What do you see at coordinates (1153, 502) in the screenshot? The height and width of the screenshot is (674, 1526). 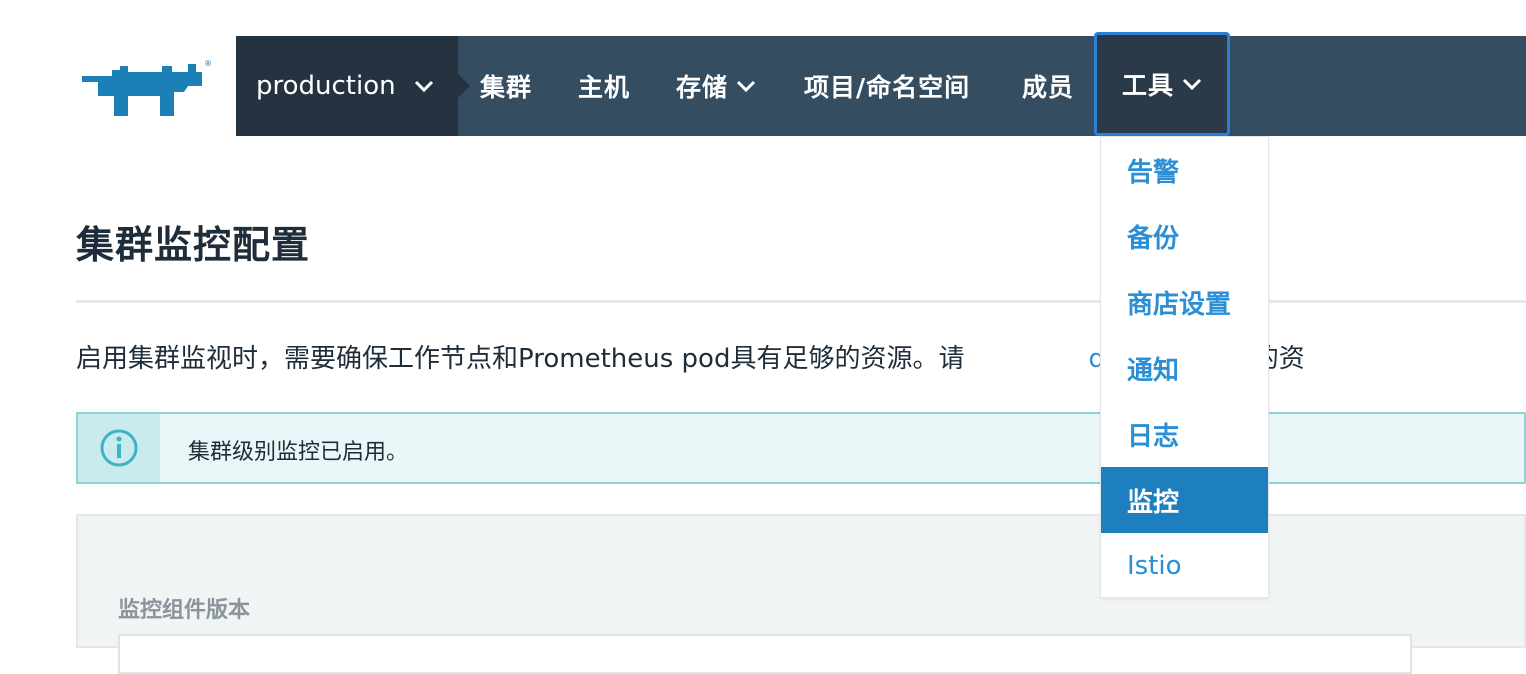 I see `menu-item-label: 监控` at bounding box center [1153, 502].